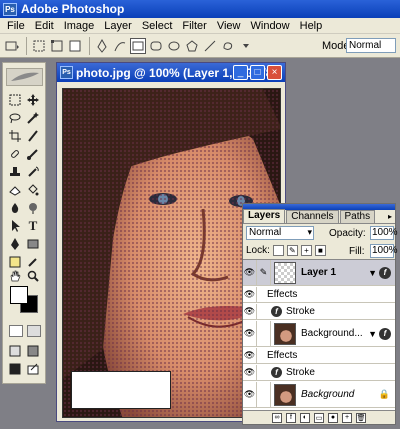 The image size is (400, 429). I want to click on layer-thumbnail, so click(285, 272).